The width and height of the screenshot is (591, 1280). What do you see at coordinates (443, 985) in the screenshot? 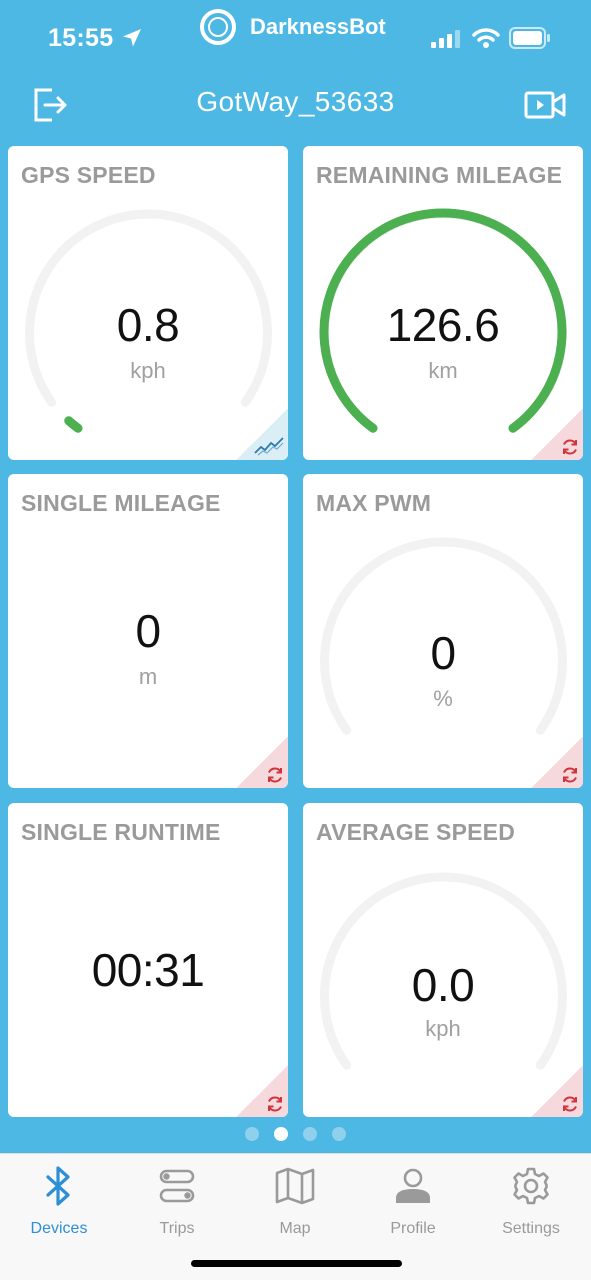
I see `card-value: 0.0` at bounding box center [443, 985].